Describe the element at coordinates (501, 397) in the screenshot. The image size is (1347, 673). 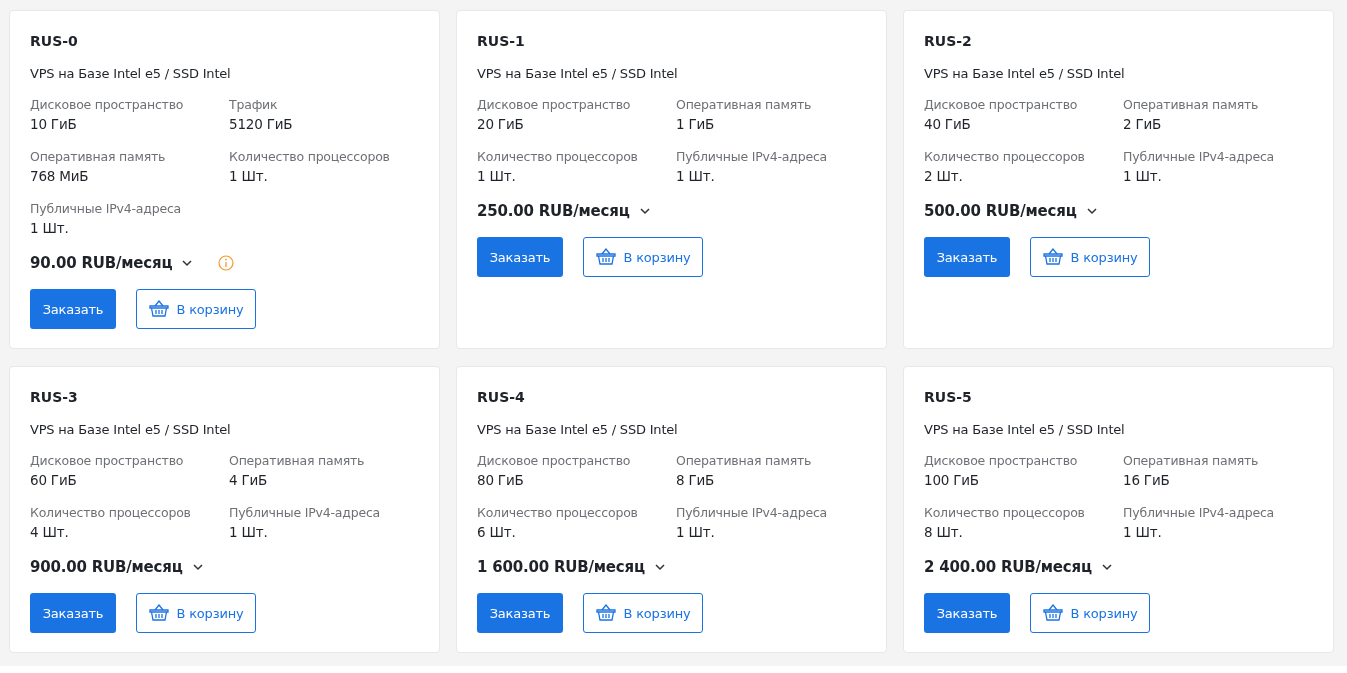
I see `plan-title: RUS-4` at that location.